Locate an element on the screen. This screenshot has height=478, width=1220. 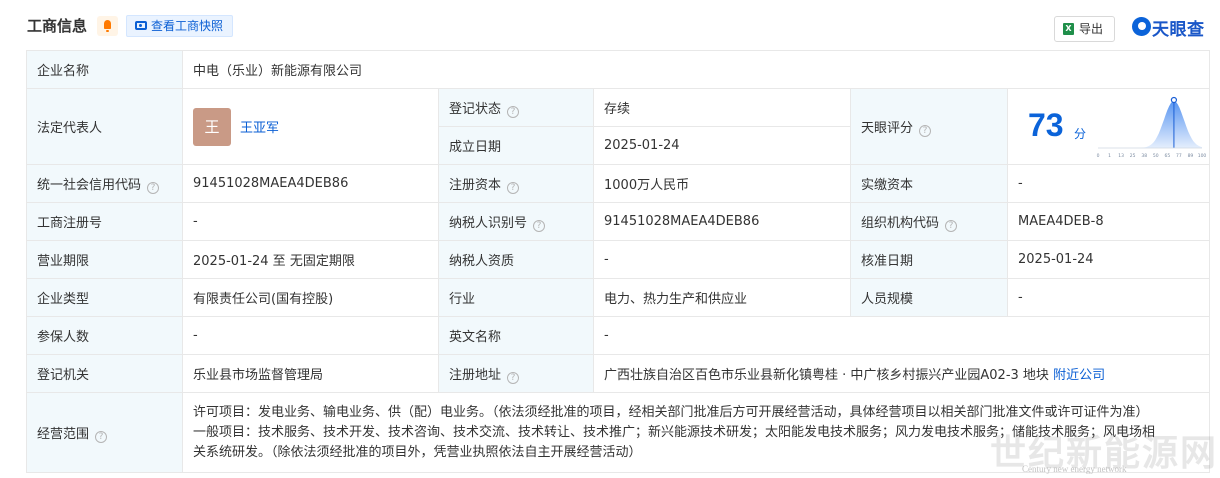
table-row: 参保人数 - 英文名称 - is located at coordinates (618, 335).